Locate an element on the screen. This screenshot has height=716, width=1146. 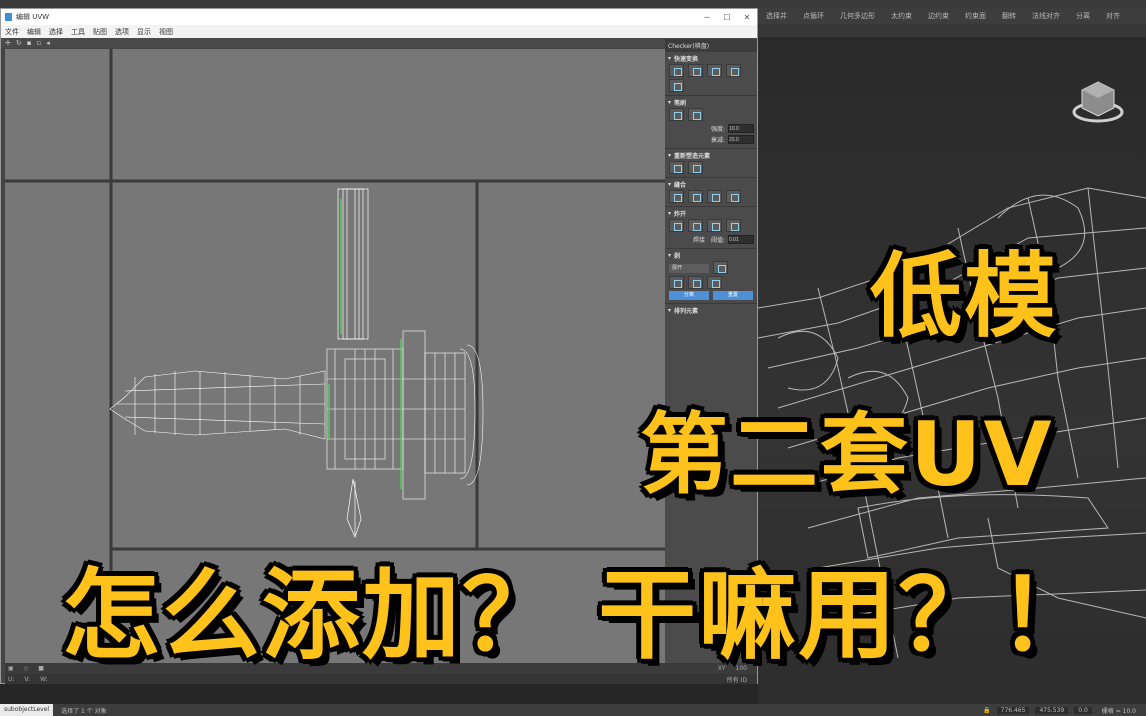
rollout-arrange: 排列元素 is located at coordinates (711, 310).